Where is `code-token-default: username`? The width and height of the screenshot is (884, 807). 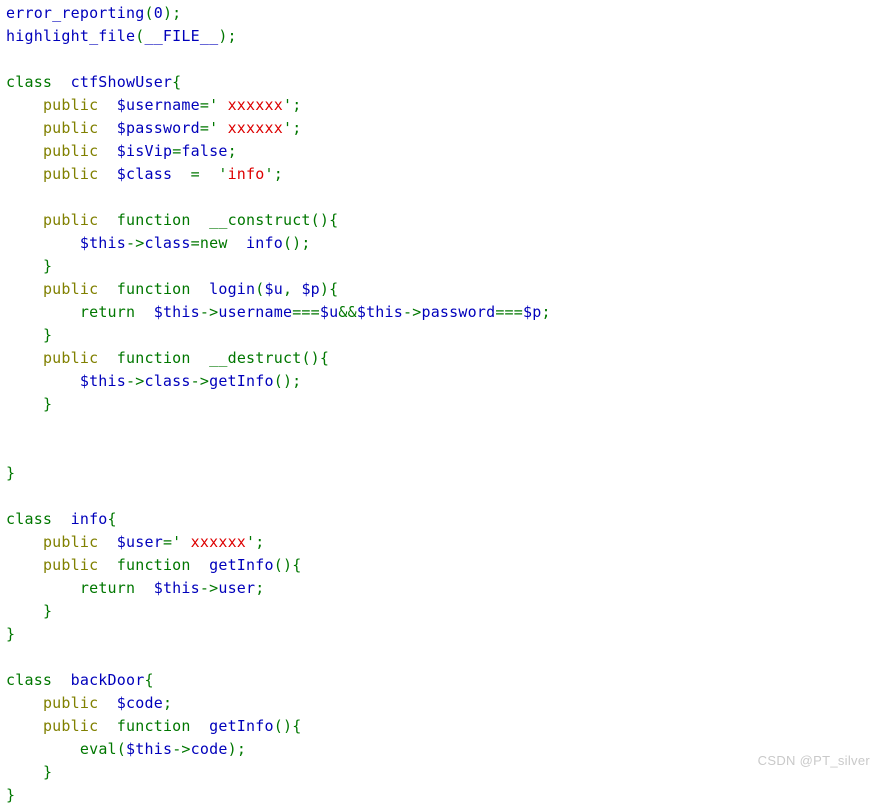 code-token-default: username is located at coordinates (255, 312).